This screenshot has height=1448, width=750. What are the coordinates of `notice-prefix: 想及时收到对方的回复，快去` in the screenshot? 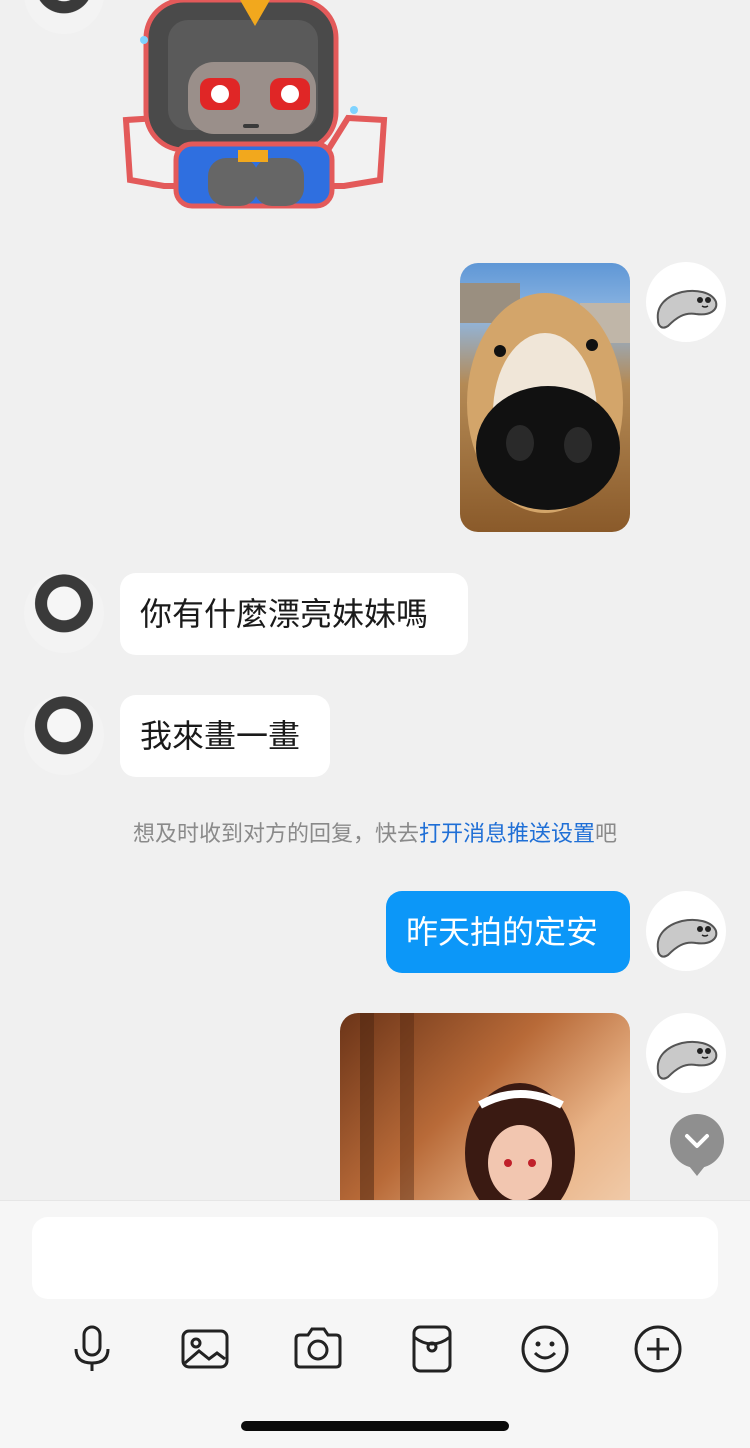 It's located at (275, 834).